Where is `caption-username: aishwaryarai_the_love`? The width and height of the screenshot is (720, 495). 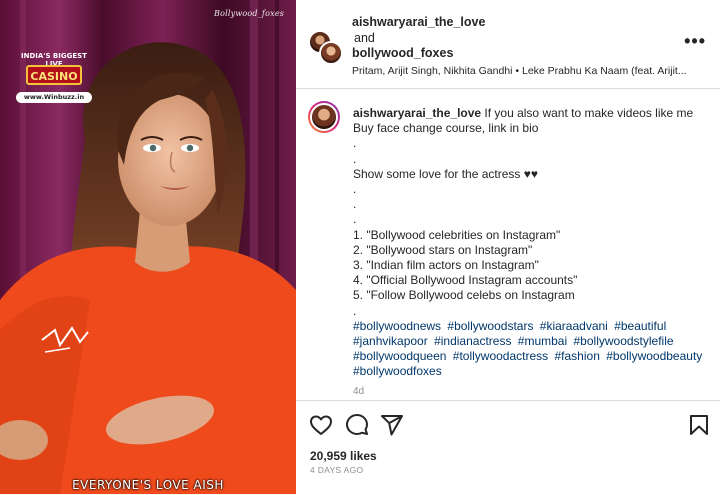 caption-username: aishwaryarai_the_love is located at coordinates (417, 113).